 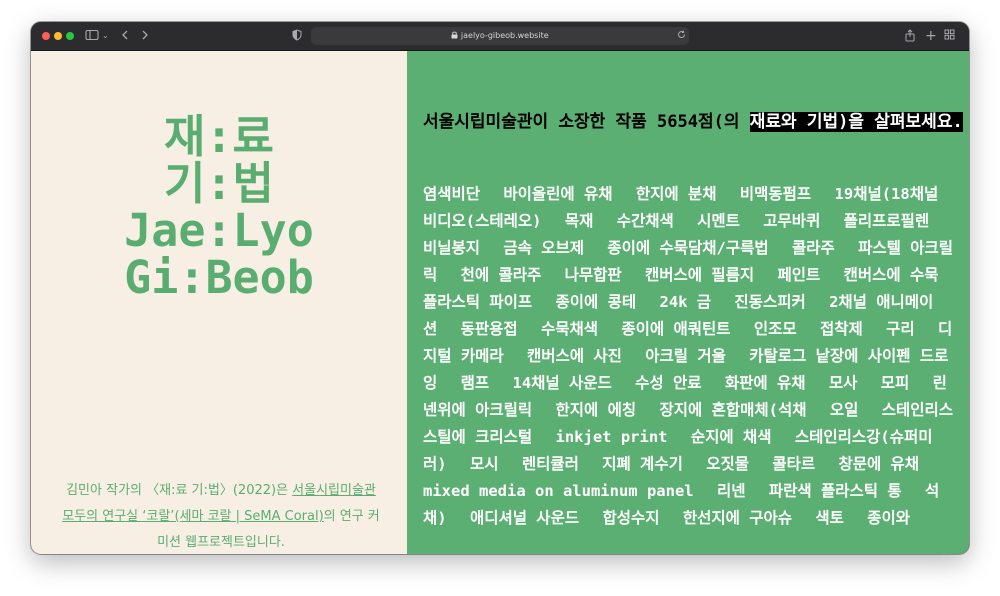 What do you see at coordinates (891, 275) in the screenshot?
I see `material-item: 캔버스에 수묵` at bounding box center [891, 275].